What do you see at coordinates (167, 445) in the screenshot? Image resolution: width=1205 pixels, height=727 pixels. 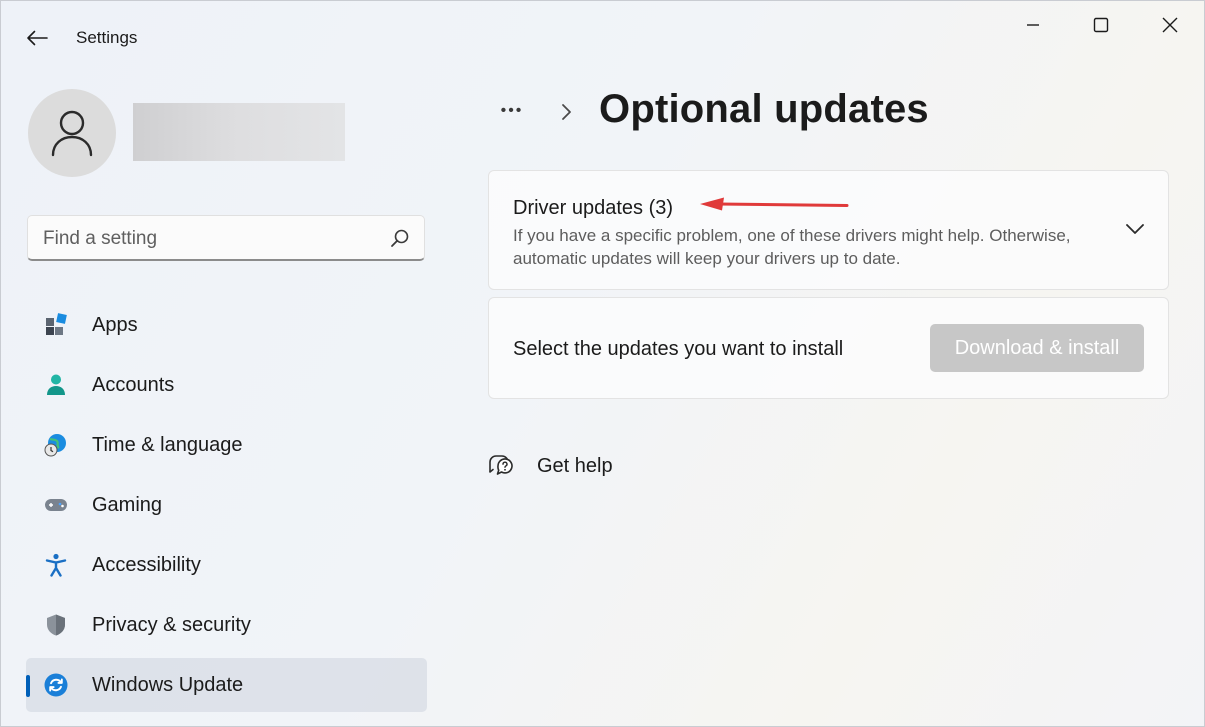 I see `sidebar-item-label: Time & language` at bounding box center [167, 445].